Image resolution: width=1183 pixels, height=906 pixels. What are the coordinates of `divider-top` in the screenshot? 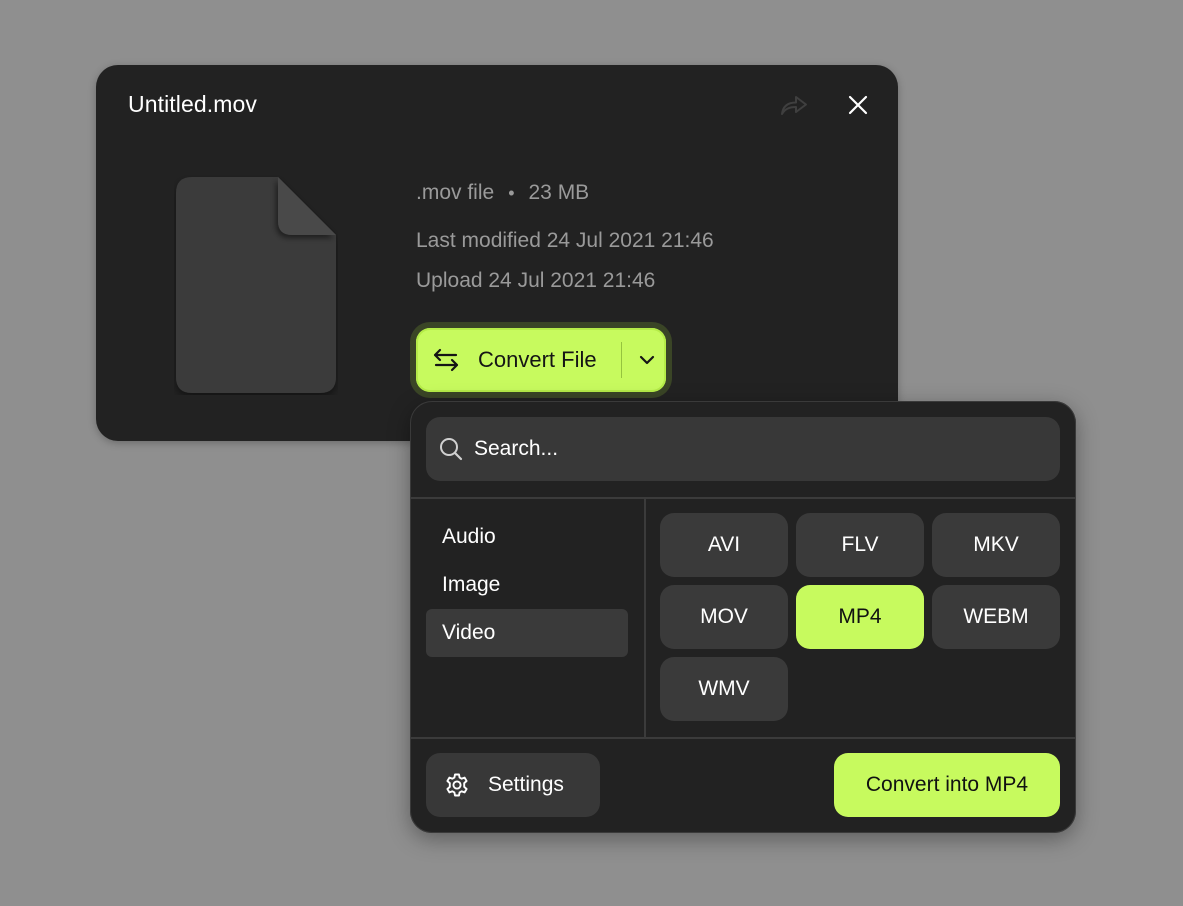 It's located at (743, 498).